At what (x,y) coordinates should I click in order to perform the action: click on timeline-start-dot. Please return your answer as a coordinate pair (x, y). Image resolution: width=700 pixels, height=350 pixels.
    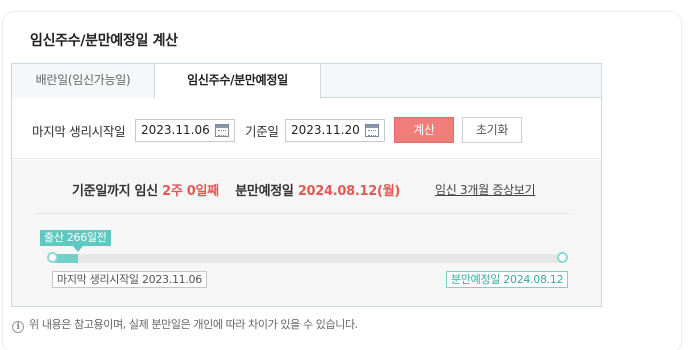
    Looking at the image, I should click on (52, 257).